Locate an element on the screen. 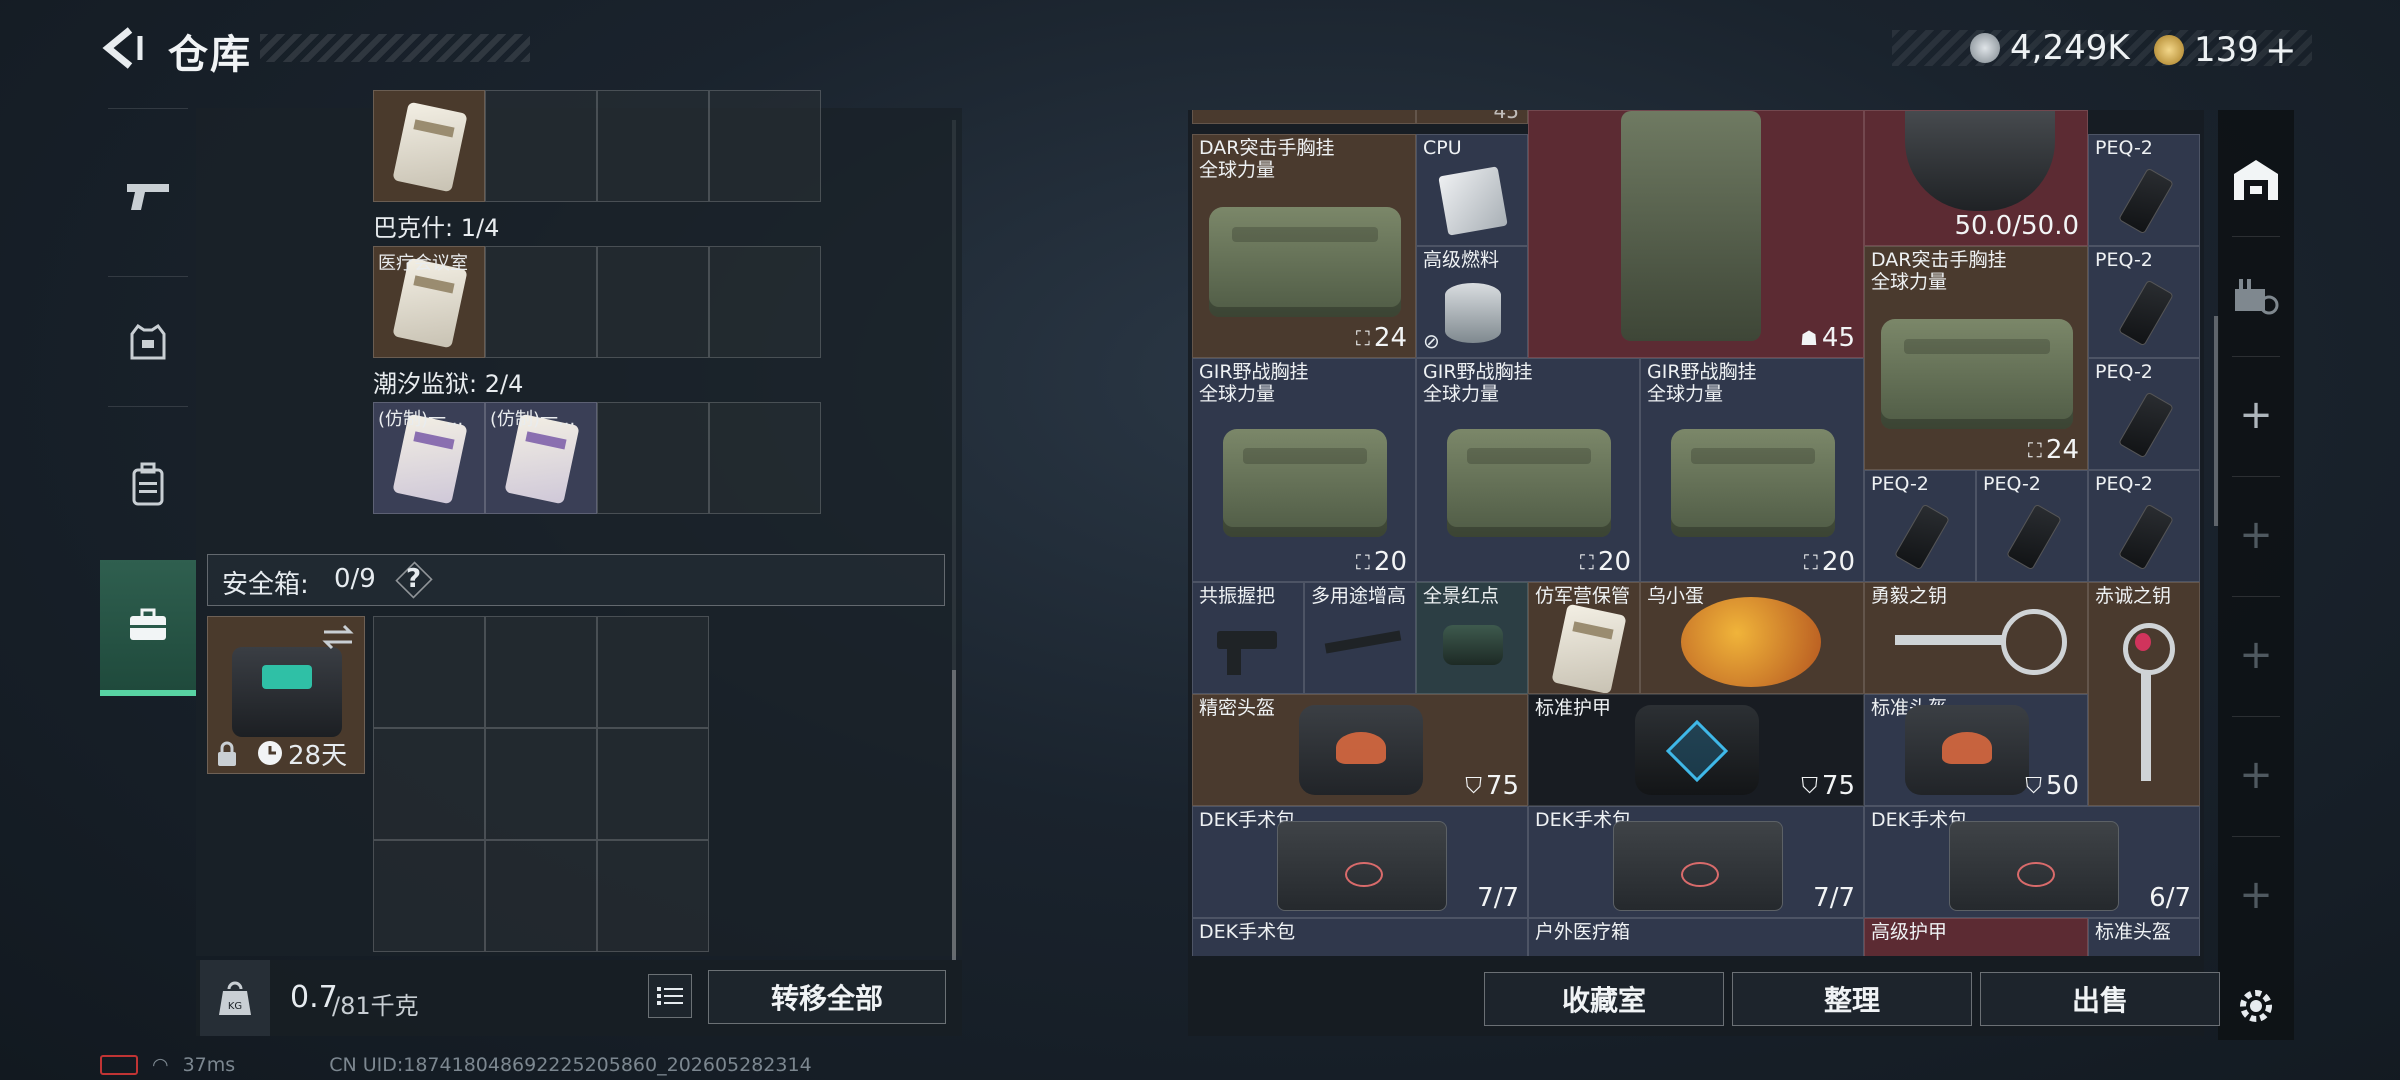 The image size is (2400, 1080). list-view-button is located at coordinates (670, 996).